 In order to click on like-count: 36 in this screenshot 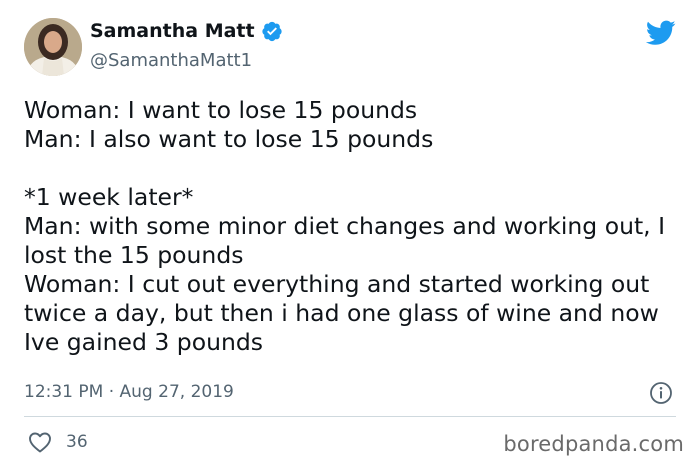, I will do `click(77, 442)`.